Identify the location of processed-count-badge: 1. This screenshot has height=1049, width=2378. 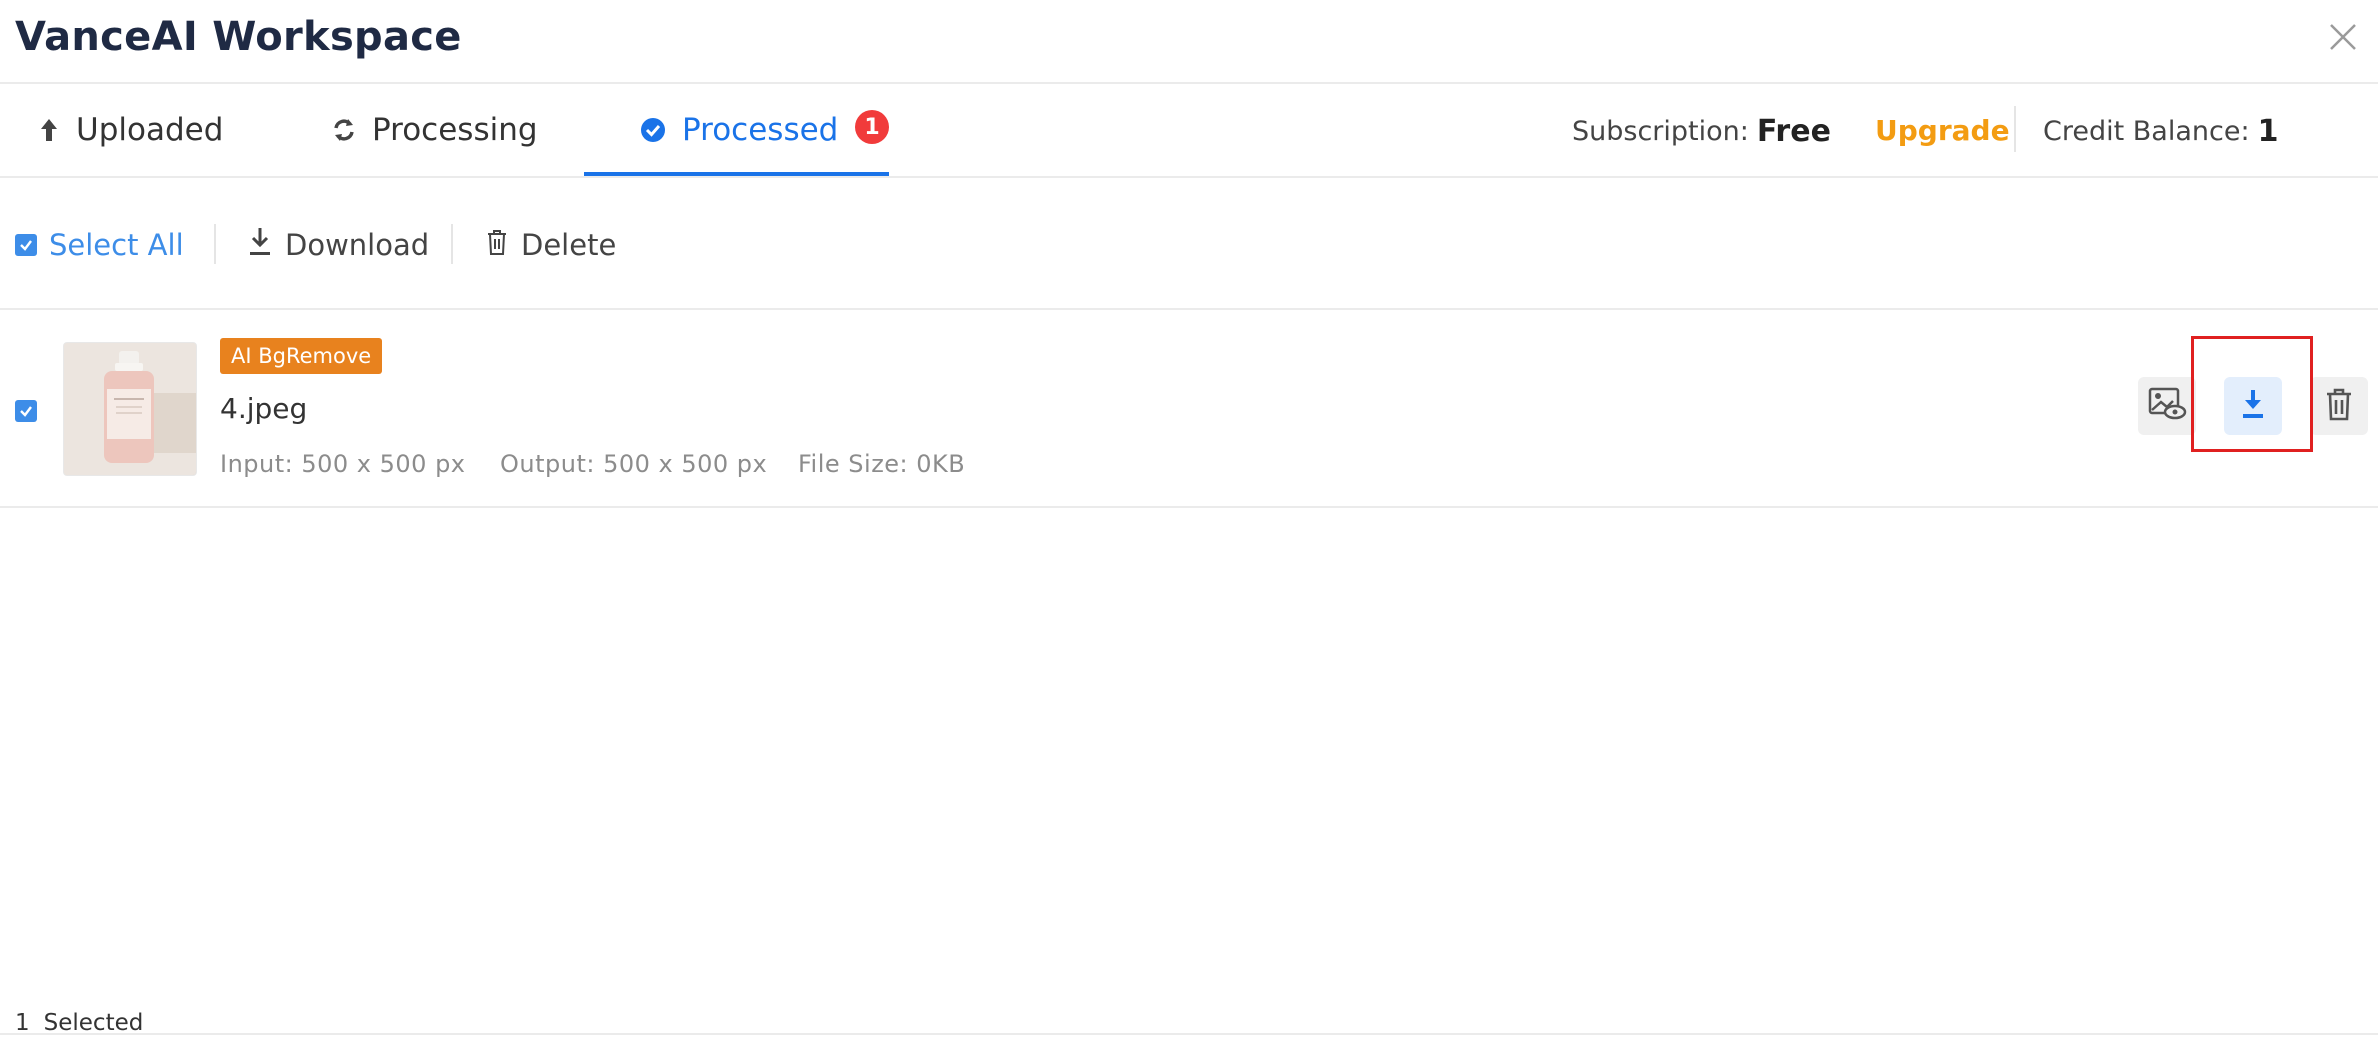
(872, 127).